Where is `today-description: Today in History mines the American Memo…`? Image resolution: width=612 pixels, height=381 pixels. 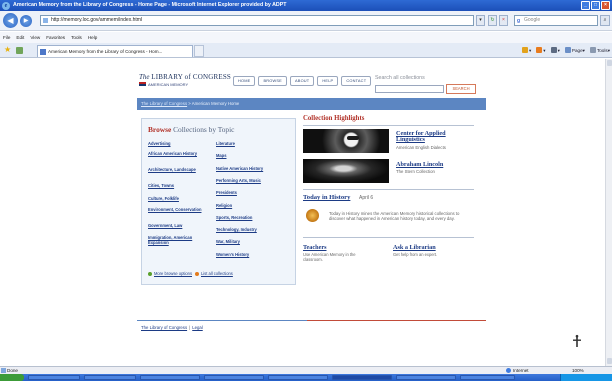 today-description: Today in History mines the American Memo… is located at coordinates (394, 216).